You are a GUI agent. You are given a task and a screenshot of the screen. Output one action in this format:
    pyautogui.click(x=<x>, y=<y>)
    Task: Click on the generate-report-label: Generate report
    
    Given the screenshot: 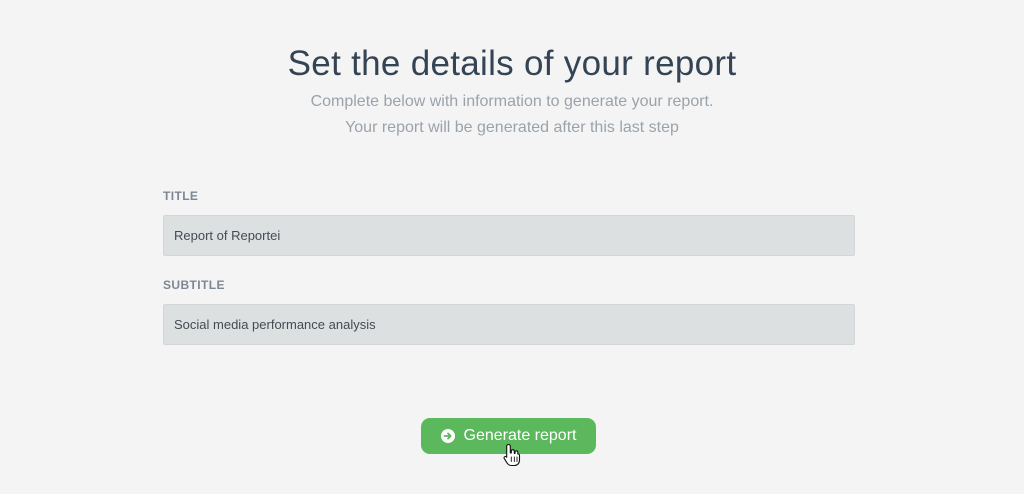 What is the action you would take?
    pyautogui.click(x=520, y=435)
    